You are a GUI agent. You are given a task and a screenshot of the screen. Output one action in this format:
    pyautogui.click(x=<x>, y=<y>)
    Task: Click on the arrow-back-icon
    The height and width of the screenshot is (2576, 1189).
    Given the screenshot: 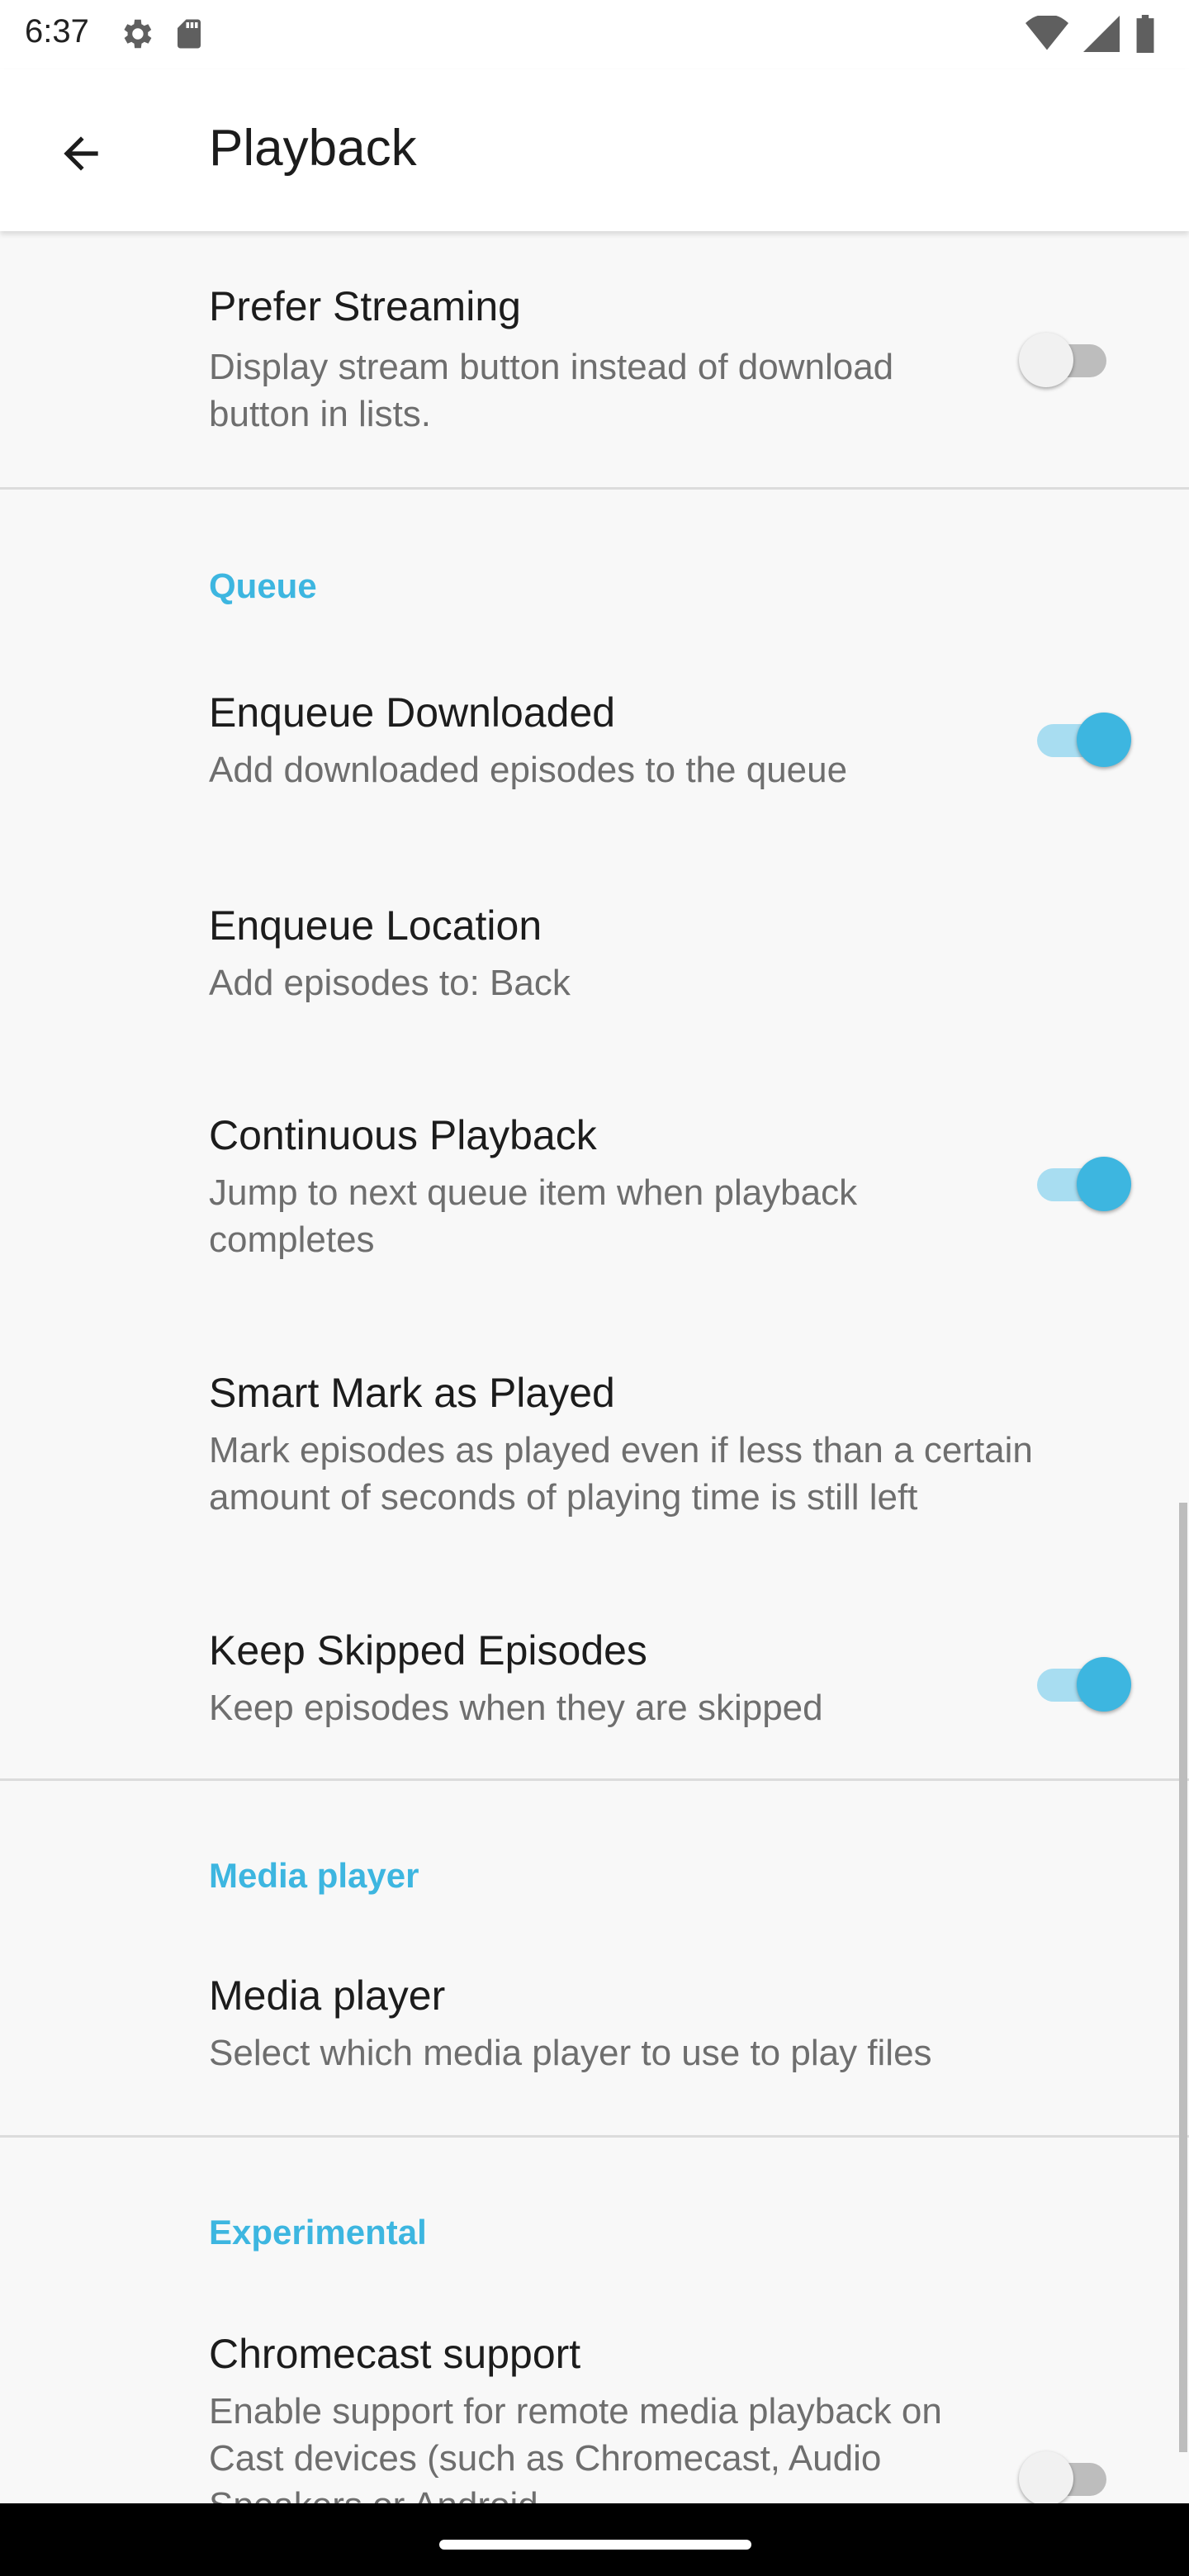 What is the action you would take?
    pyautogui.click(x=81, y=155)
    